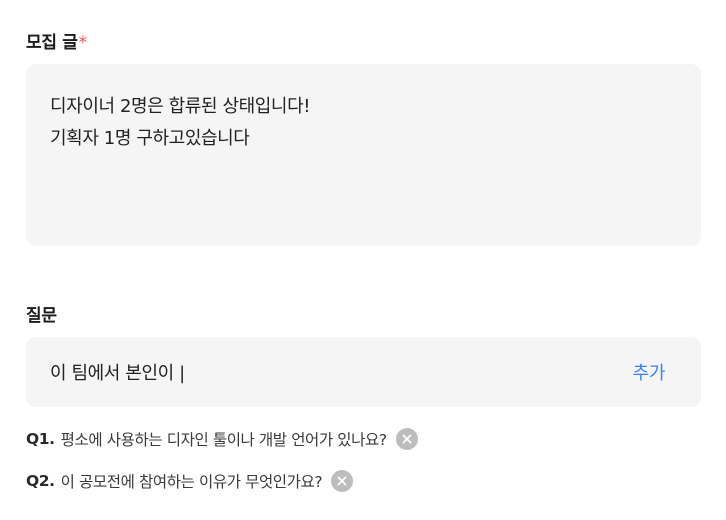 The image size is (726, 520). I want to click on question-number: Q2., so click(40, 481).